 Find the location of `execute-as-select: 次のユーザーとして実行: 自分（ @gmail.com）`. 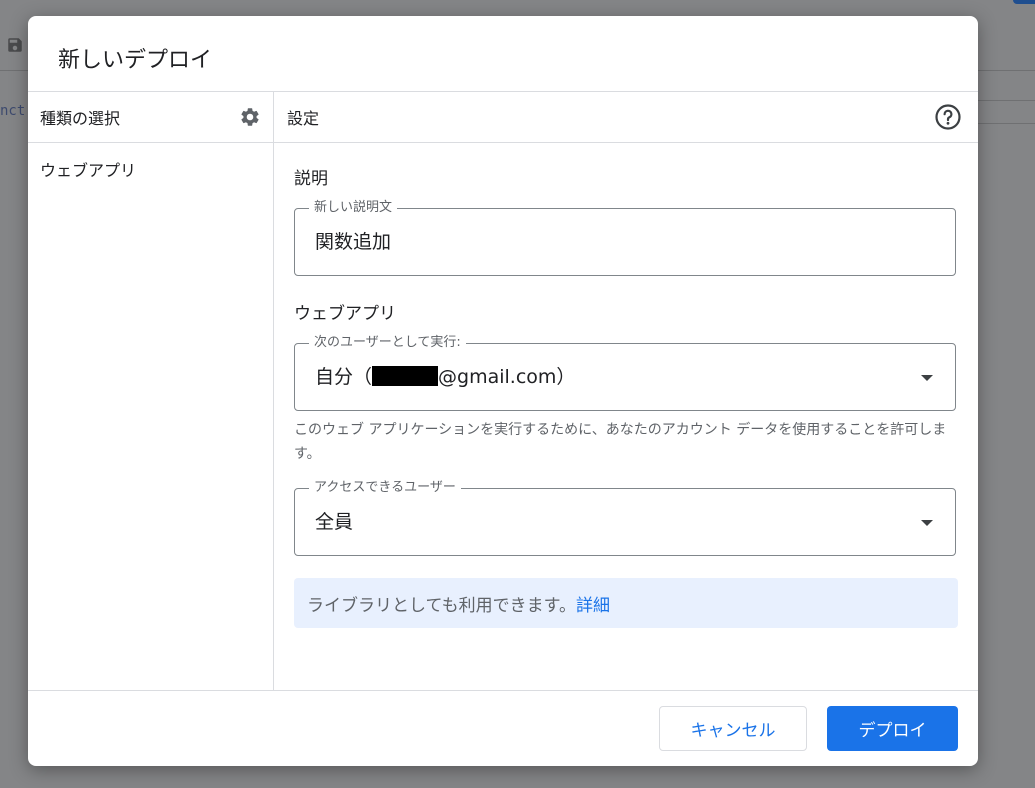

execute-as-select: 次のユーザーとして実行: 自分（ @gmail.com） is located at coordinates (625, 373).